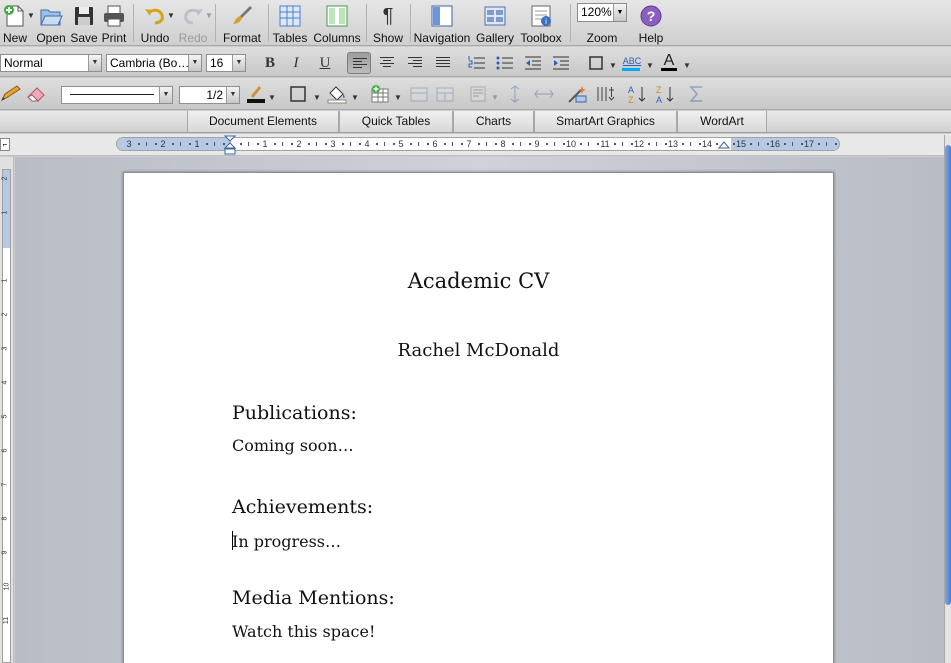 The image size is (951, 663). What do you see at coordinates (443, 63) in the screenshot?
I see `justify-button` at bounding box center [443, 63].